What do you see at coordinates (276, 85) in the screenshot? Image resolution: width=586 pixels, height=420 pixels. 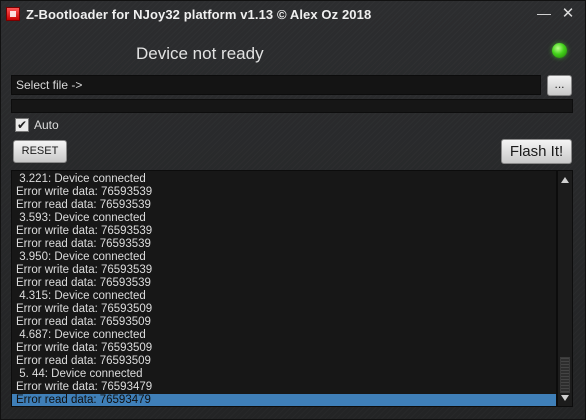 I see `file-select-field: Select file ->` at bounding box center [276, 85].